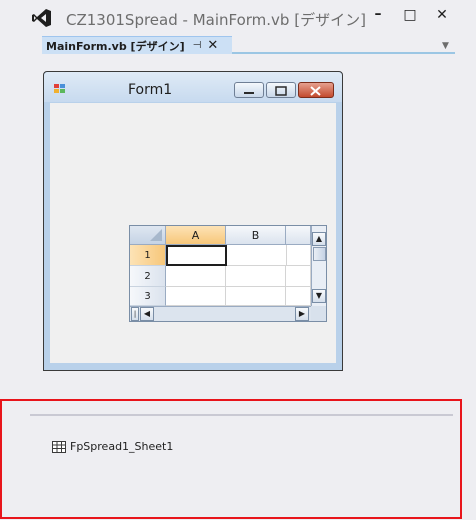 This screenshot has width=476, height=520. I want to click on minimize-button: –, so click(378, 14).